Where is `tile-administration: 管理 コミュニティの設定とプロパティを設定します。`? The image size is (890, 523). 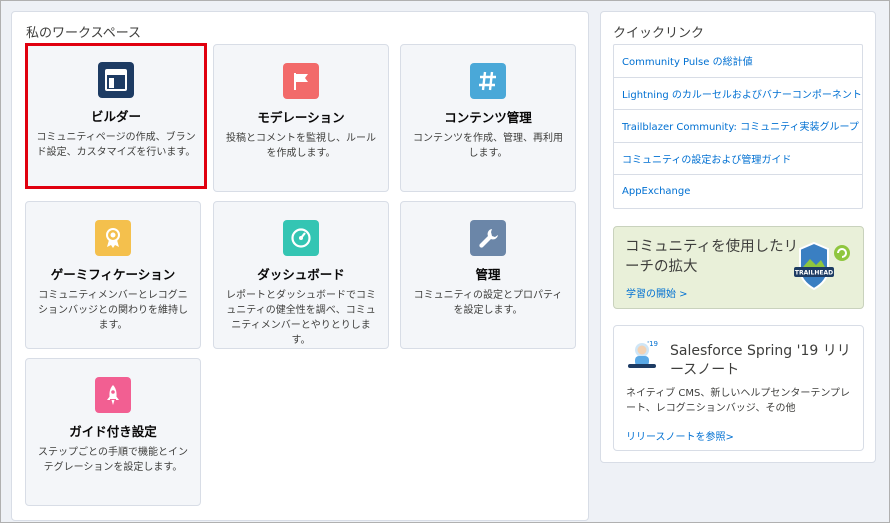 tile-administration: 管理 コミュニティの設定とプロパティを設定します。 is located at coordinates (488, 275).